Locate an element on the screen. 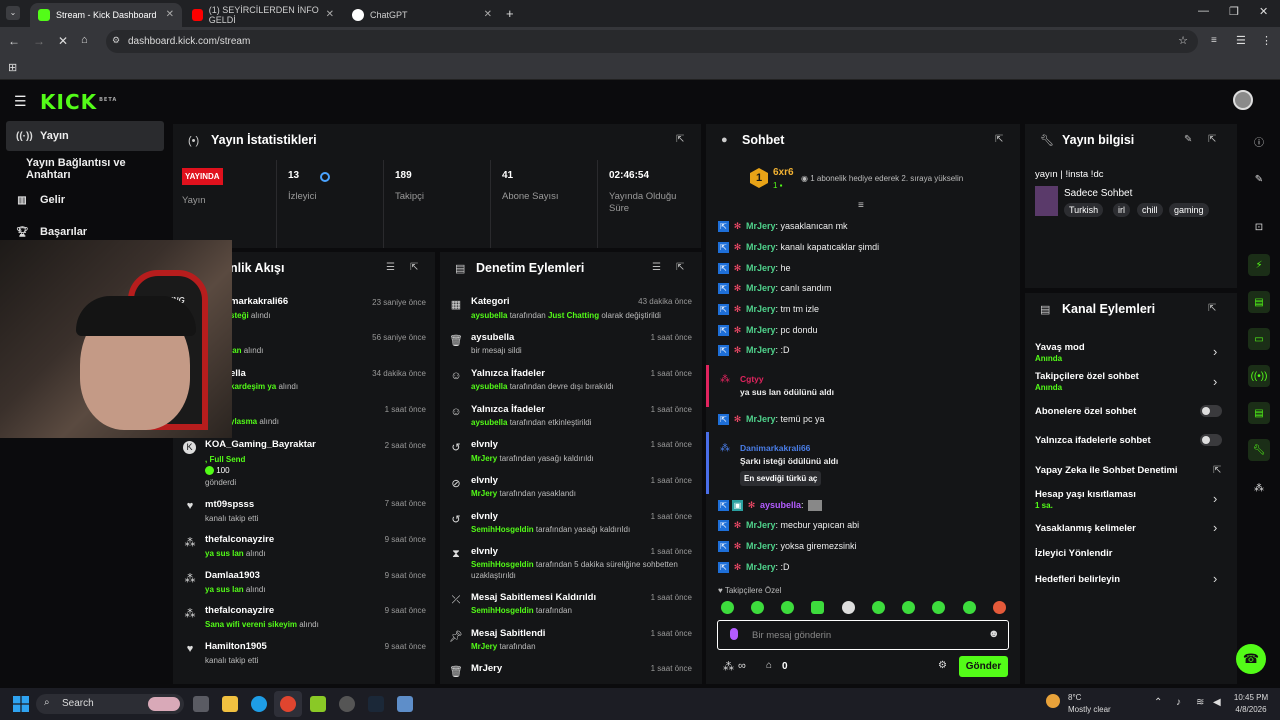  clock-date: 4/8/2026 is located at coordinates (1251, 709).